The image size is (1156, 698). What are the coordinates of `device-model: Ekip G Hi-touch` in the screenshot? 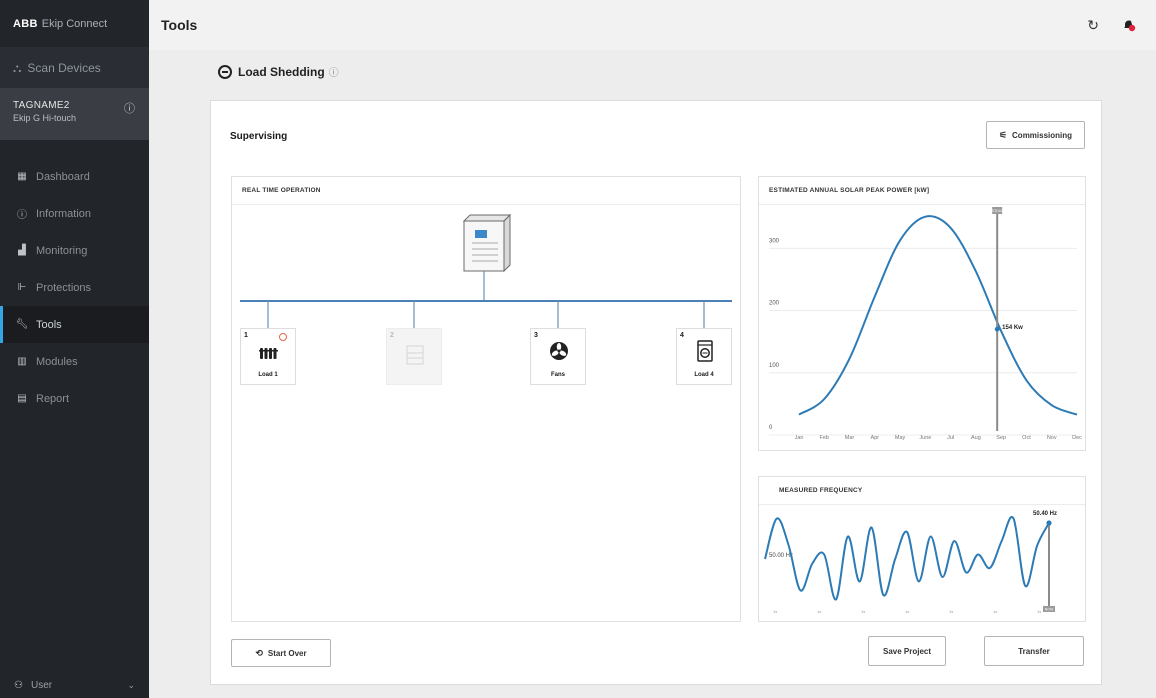 It's located at (45, 118).